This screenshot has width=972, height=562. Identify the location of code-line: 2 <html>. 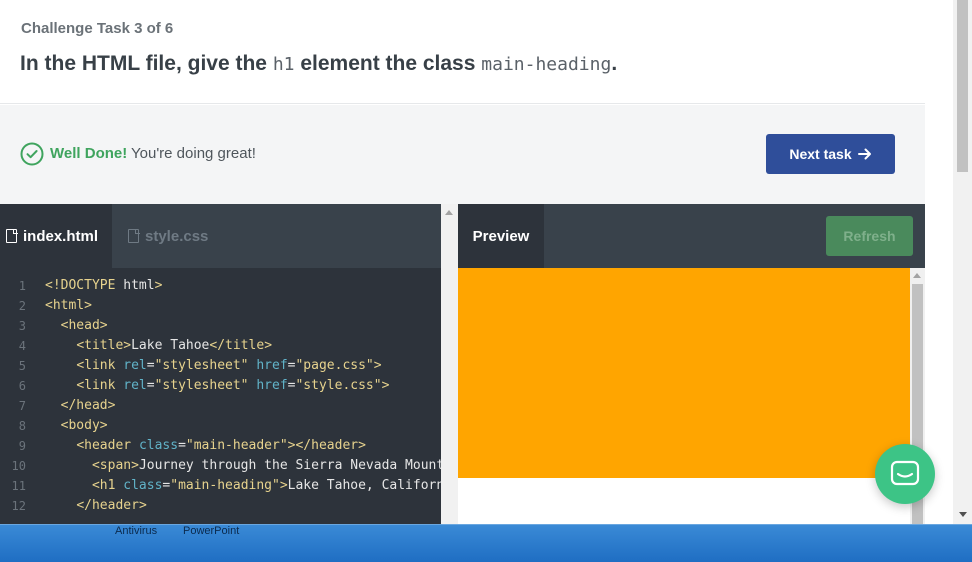
(220, 306).